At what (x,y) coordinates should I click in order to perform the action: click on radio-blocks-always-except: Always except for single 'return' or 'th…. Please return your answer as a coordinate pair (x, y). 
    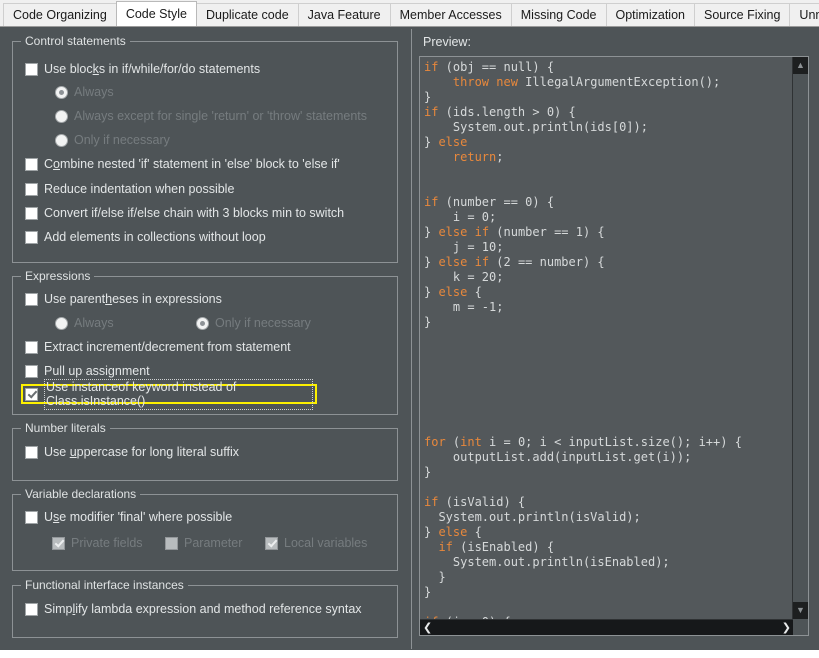
    Looking at the image, I should click on (211, 116).